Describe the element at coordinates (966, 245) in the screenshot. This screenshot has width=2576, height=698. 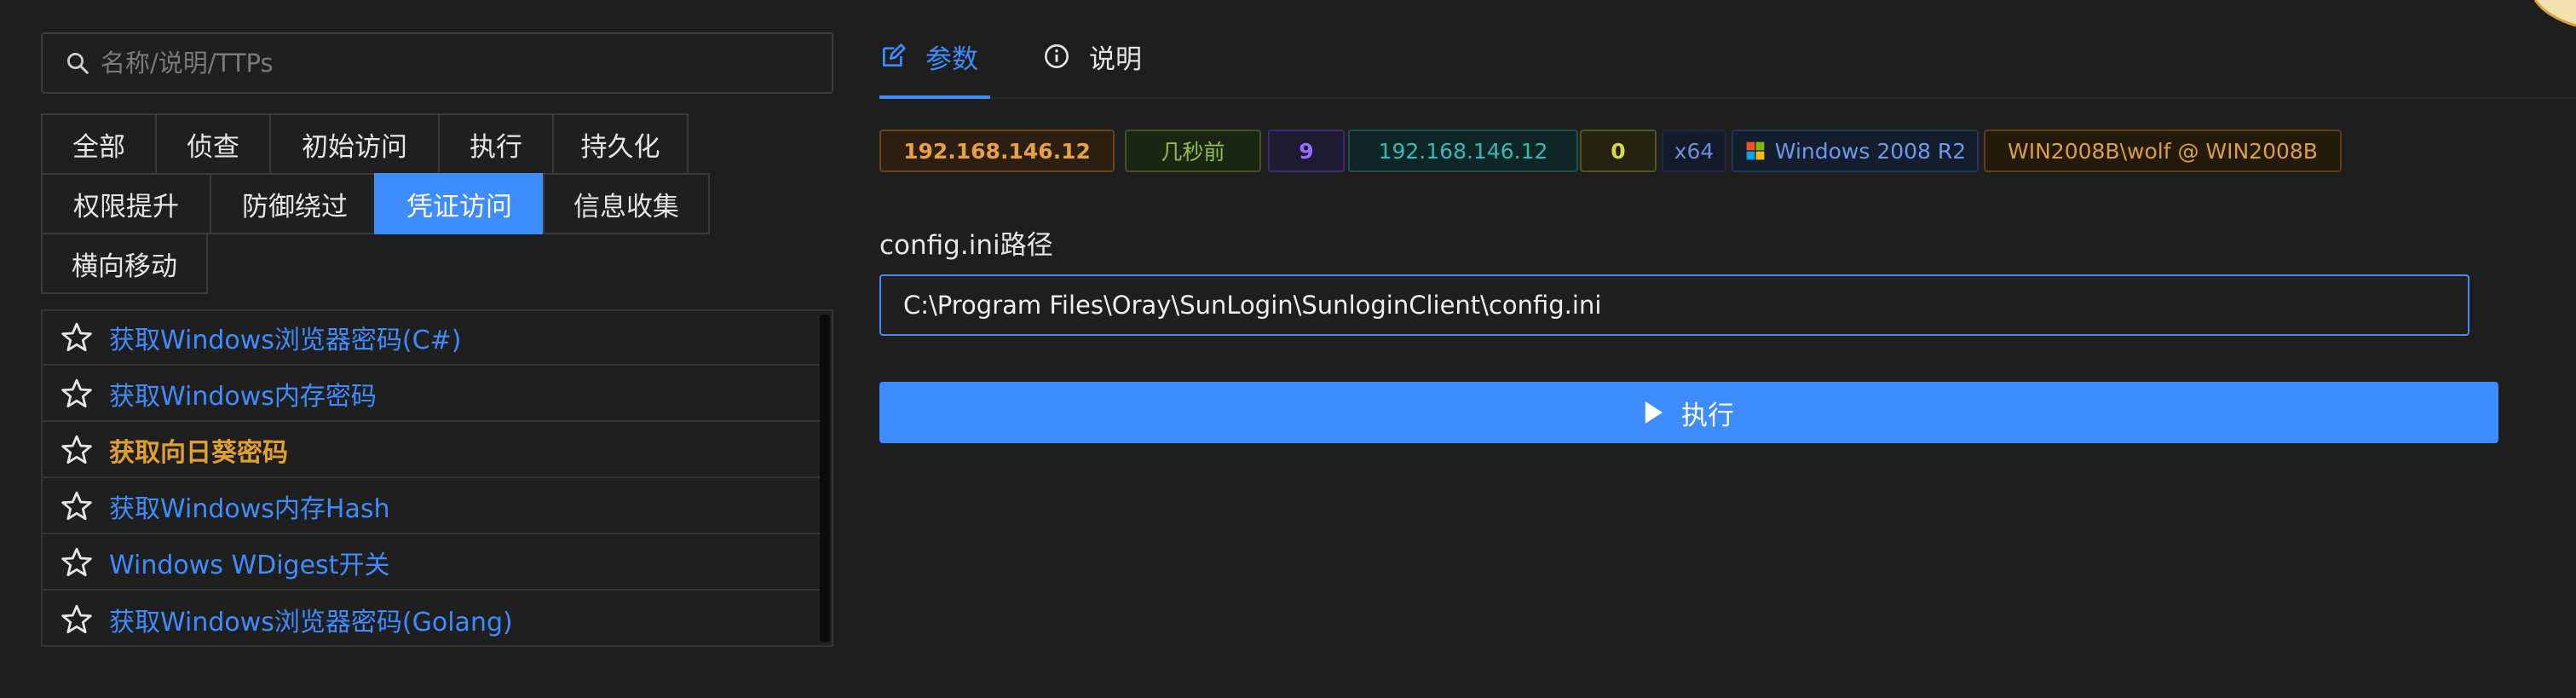
I see `config-path-label: config.ini路径` at that location.